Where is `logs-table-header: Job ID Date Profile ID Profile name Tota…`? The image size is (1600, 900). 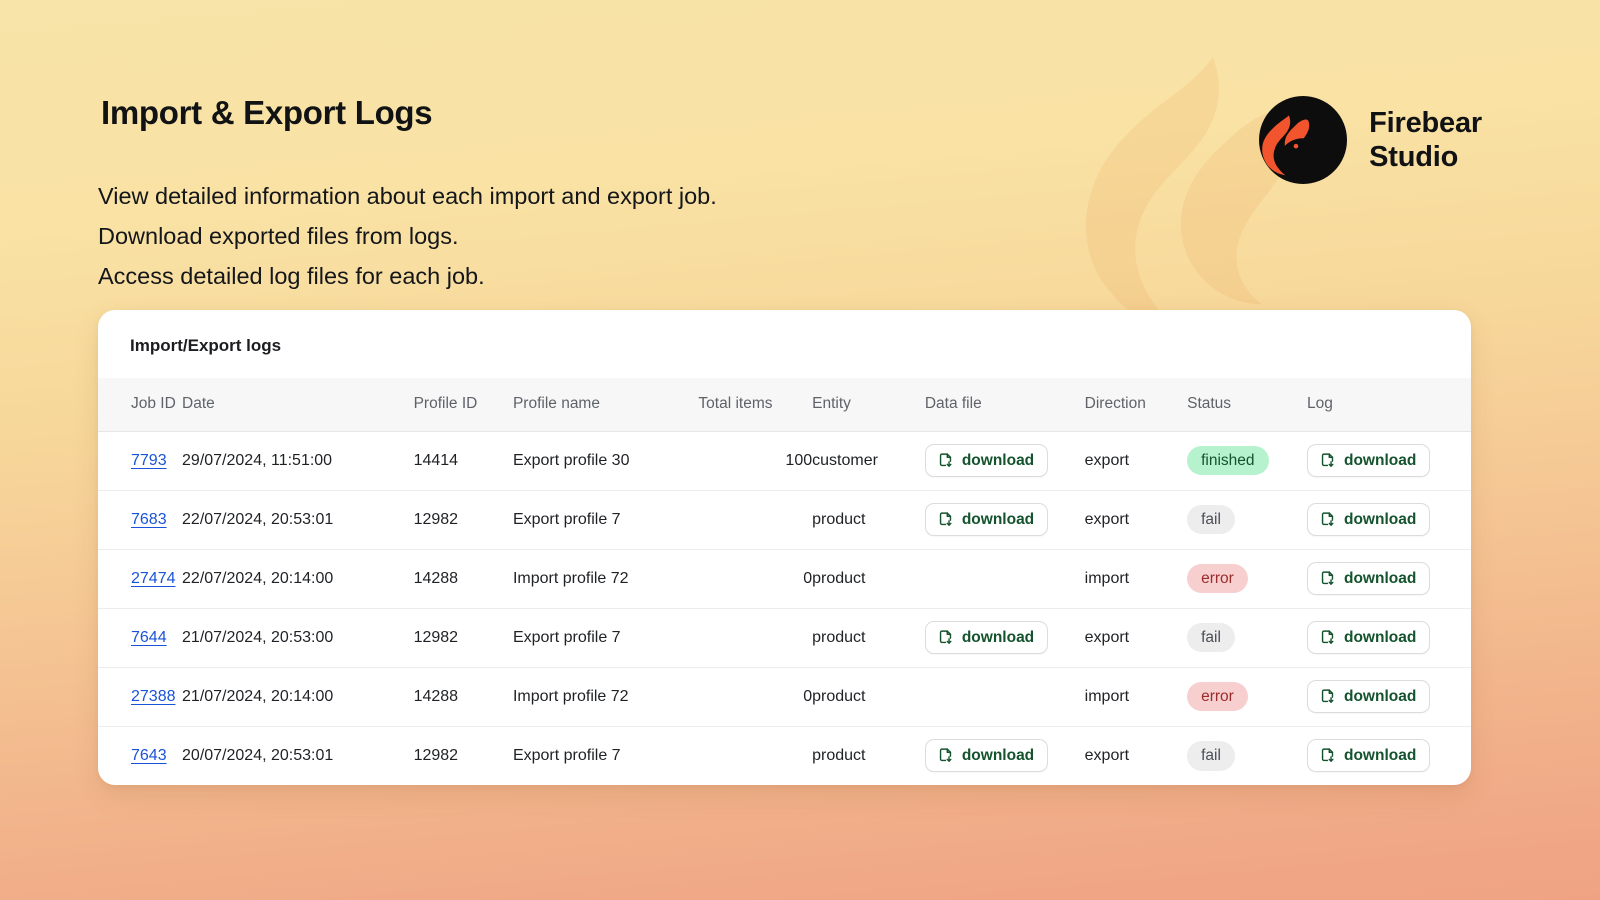 logs-table-header: Job ID Date Profile ID Profile name Tota… is located at coordinates (784, 404).